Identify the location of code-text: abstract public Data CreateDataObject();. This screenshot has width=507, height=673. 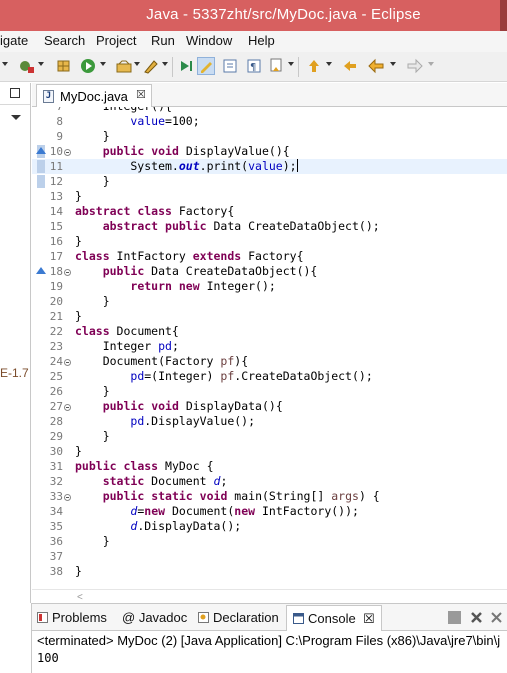
(227, 226).